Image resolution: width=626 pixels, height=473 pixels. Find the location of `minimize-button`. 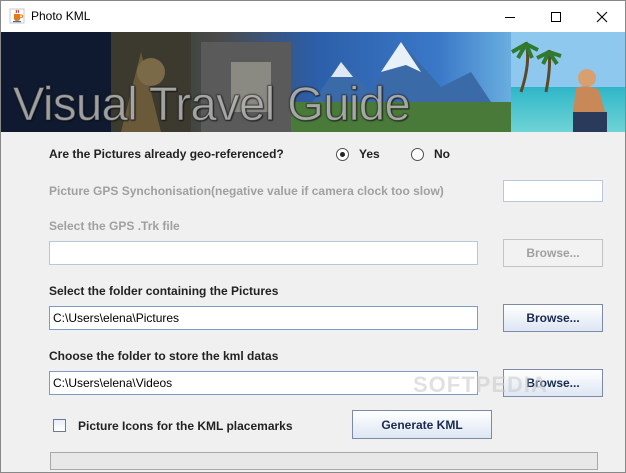

minimize-button is located at coordinates (510, 16).